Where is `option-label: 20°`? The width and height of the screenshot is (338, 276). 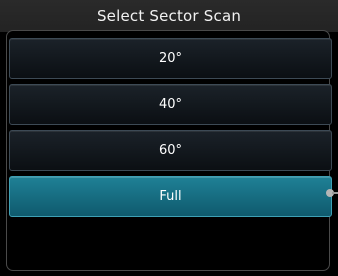
option-label: 20° is located at coordinates (170, 58).